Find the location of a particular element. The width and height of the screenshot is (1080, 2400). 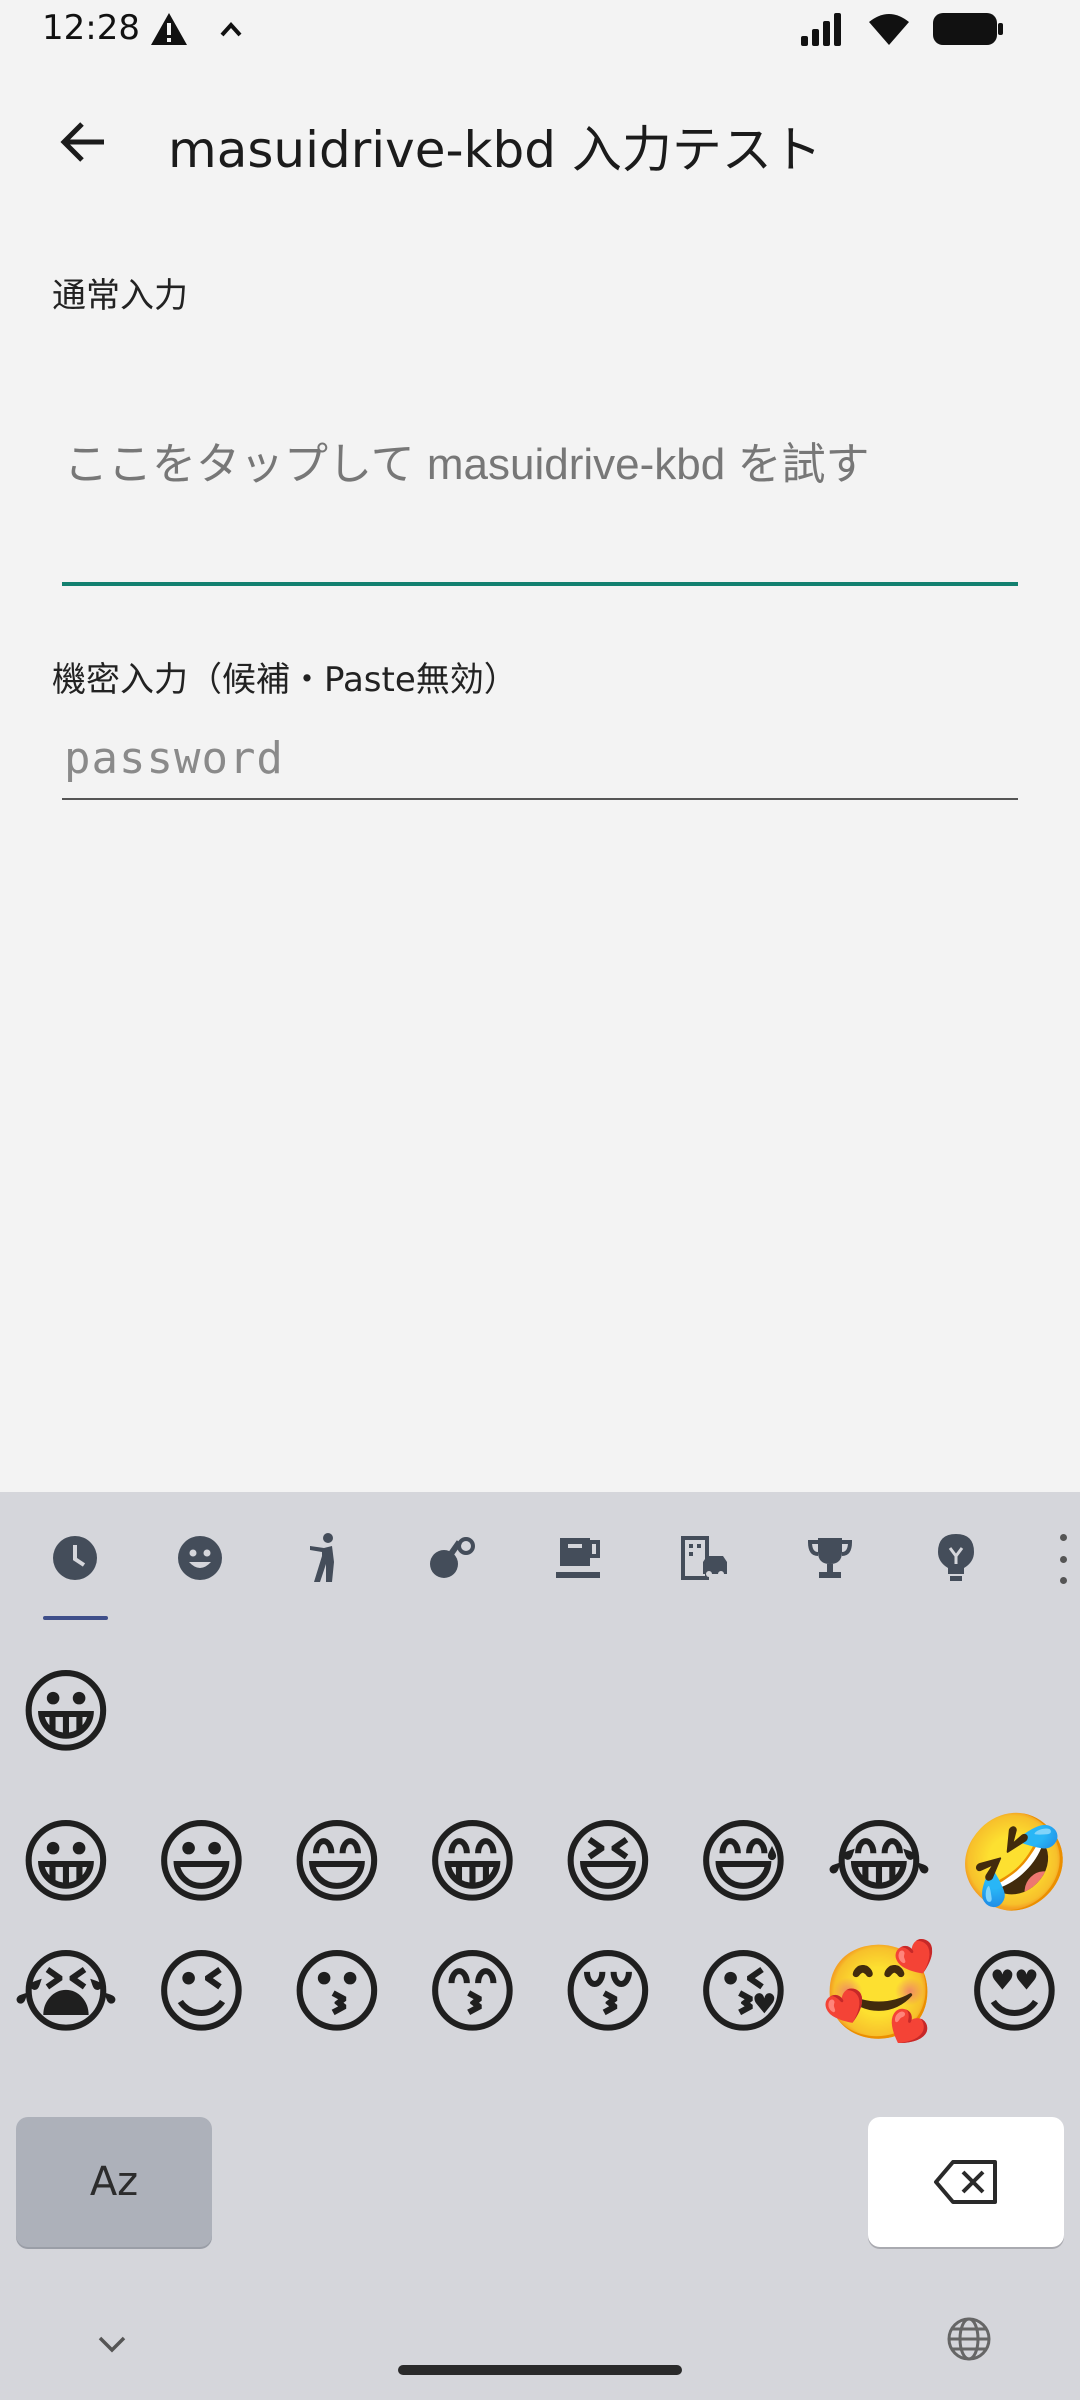

emoji-key: 😂 is located at coordinates (879, 1863).